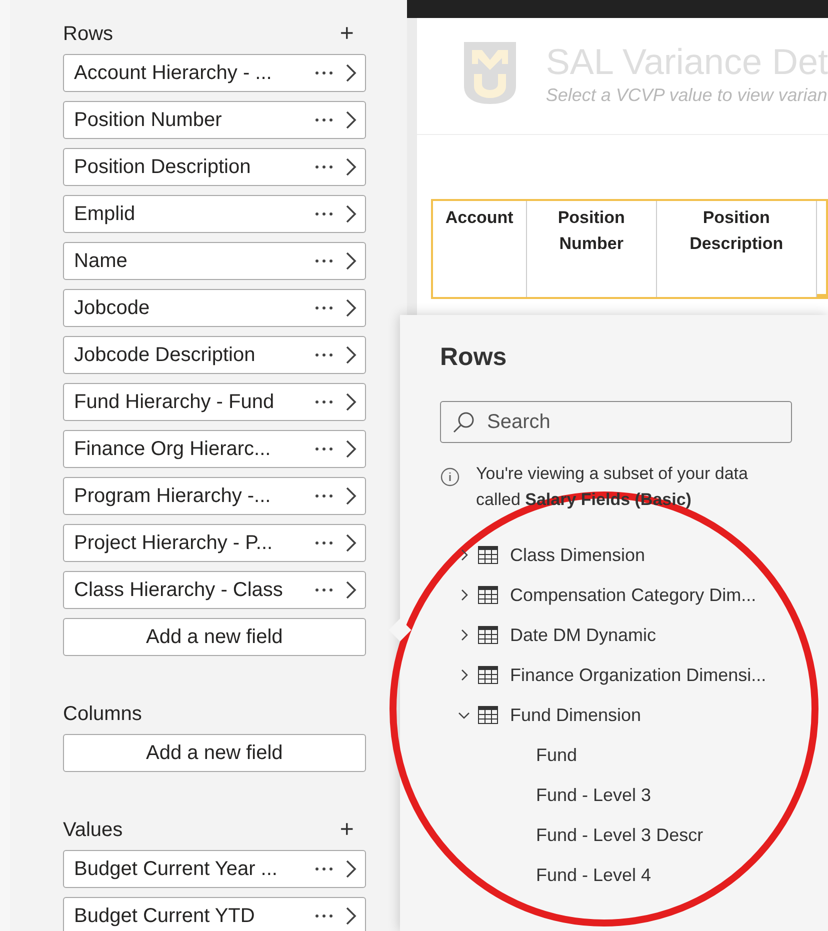  I want to click on tree-item: Date DM Dynamic, so click(616, 635).